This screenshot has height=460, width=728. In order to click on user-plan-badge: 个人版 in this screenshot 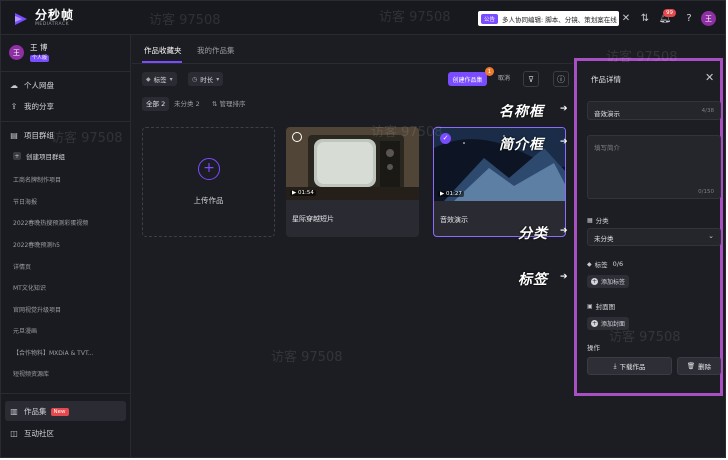, I will do `click(40, 58)`.